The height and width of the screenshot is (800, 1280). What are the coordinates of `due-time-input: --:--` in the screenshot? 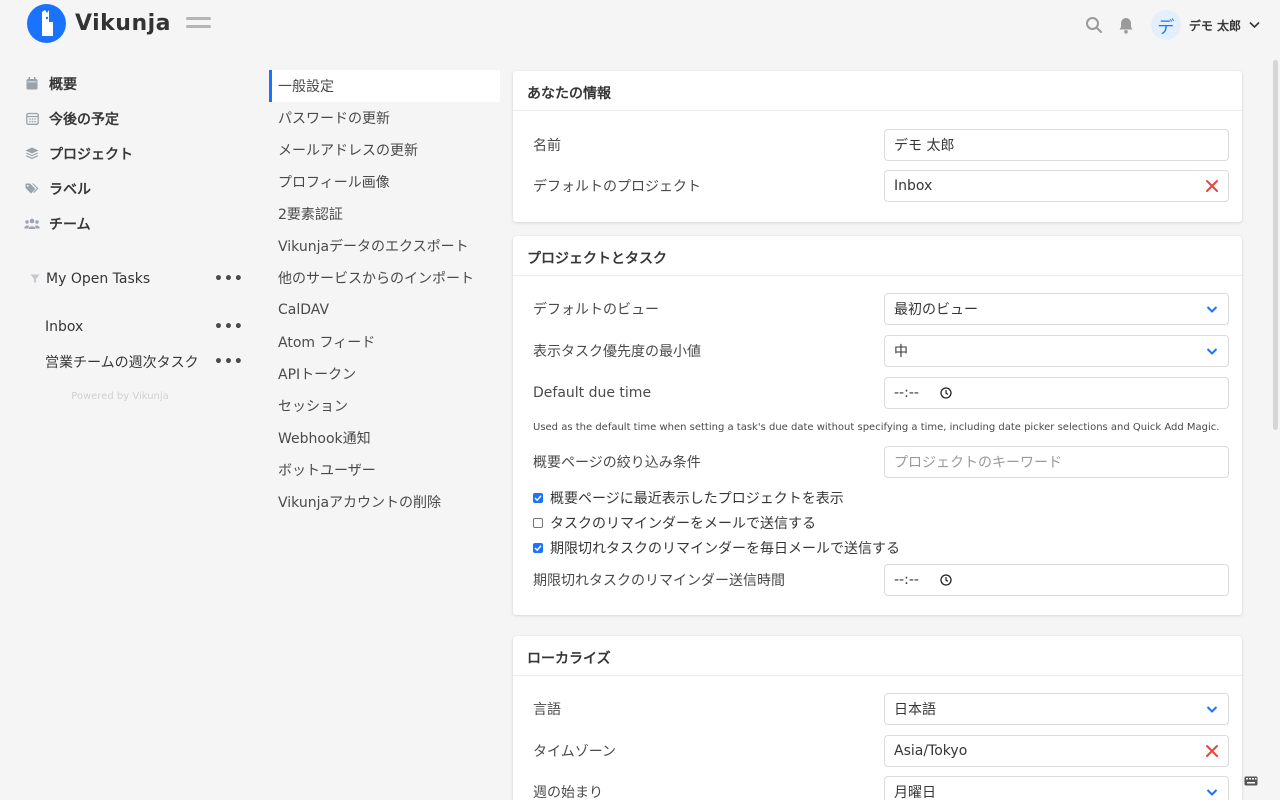 It's located at (1056, 393).